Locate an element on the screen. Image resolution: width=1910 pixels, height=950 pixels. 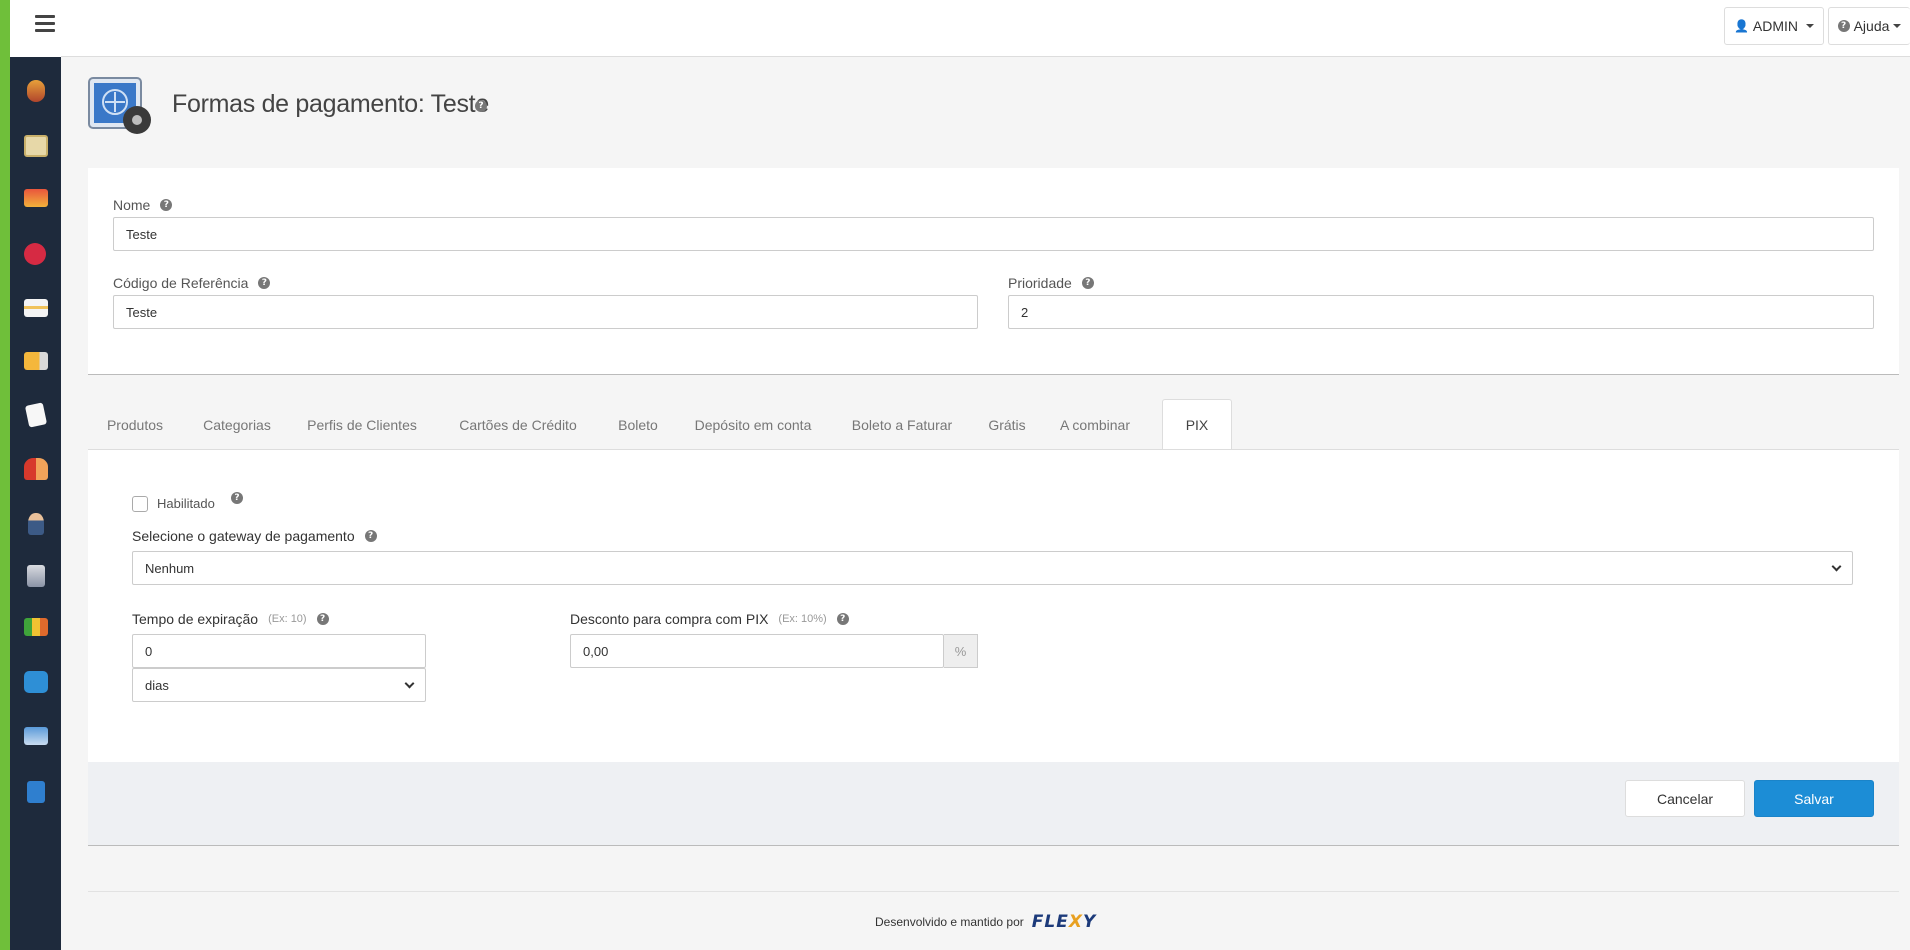
nome-label: Nome ? is located at coordinates (143, 205).